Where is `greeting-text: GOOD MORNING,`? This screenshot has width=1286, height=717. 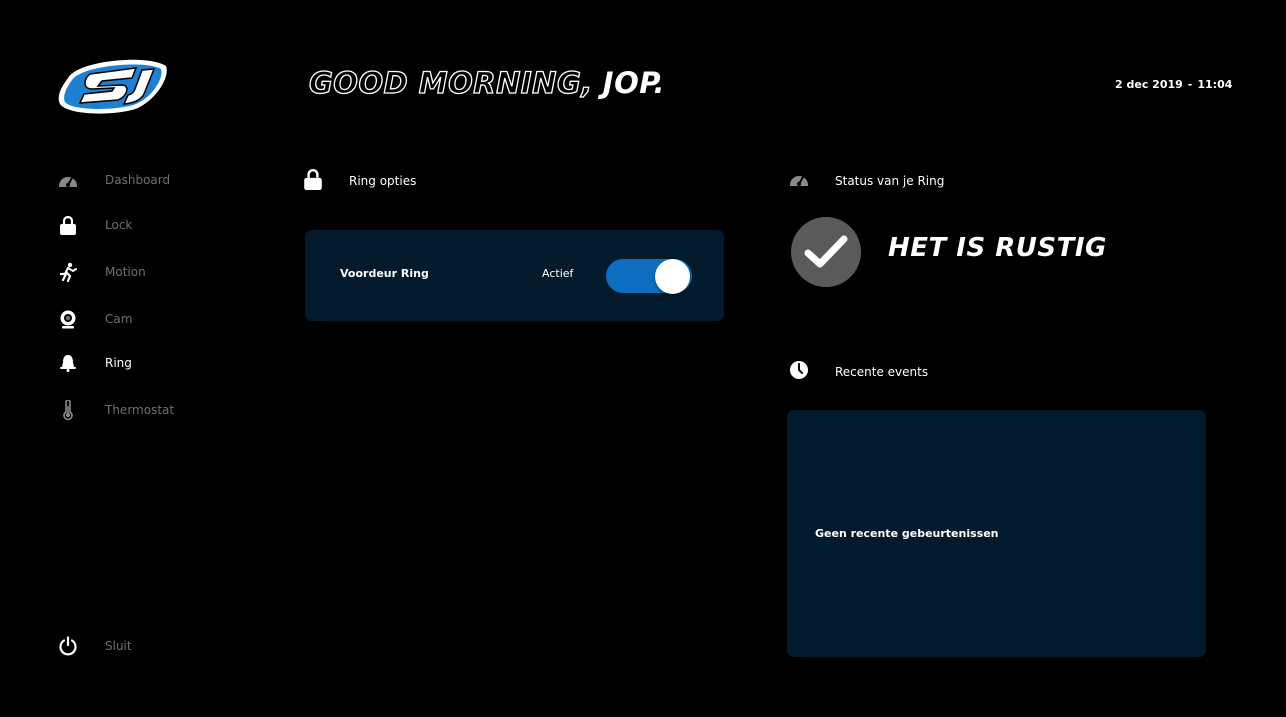 greeting-text: GOOD MORNING, is located at coordinates (450, 82).